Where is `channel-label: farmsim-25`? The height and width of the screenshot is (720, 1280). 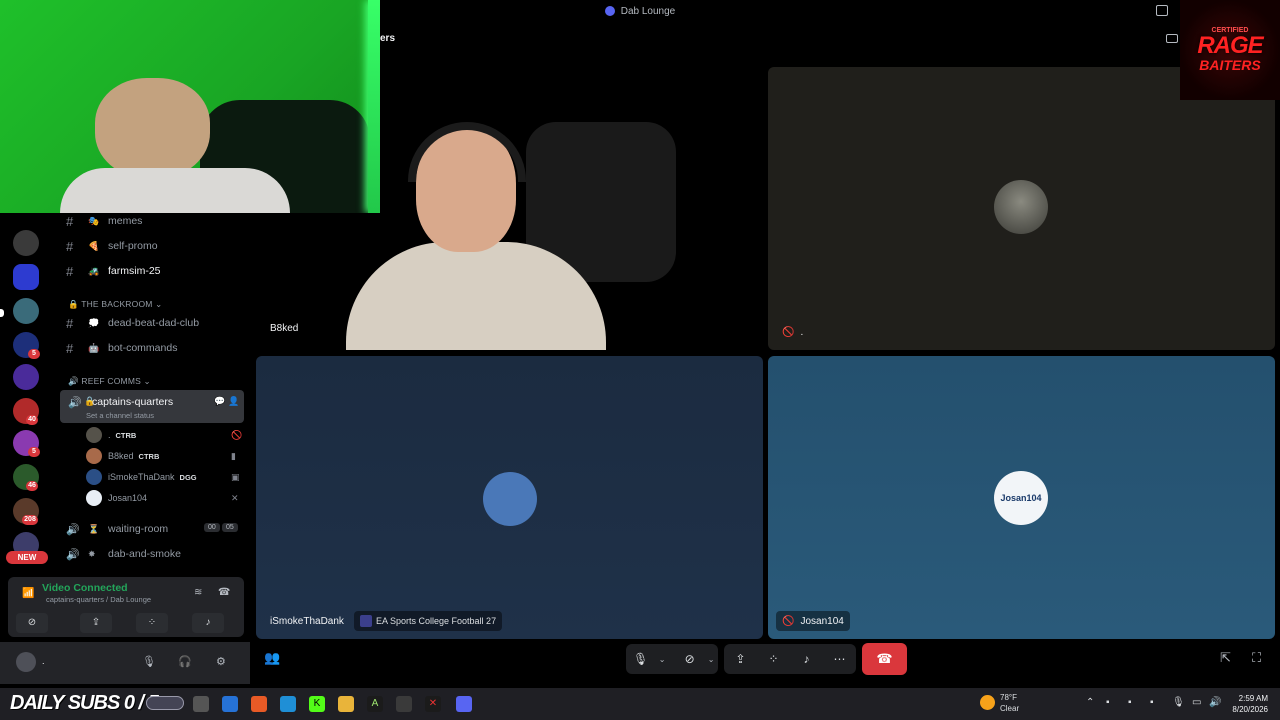
channel-label: farmsim-25 is located at coordinates (134, 271).